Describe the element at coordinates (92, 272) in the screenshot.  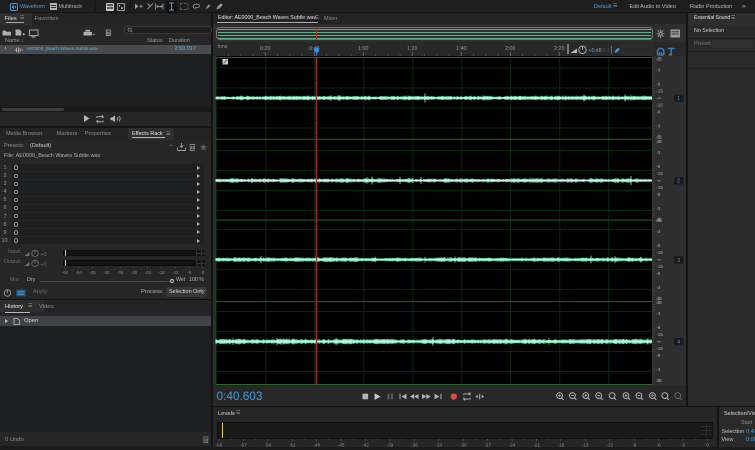
I see `svg-text: -48` at that location.